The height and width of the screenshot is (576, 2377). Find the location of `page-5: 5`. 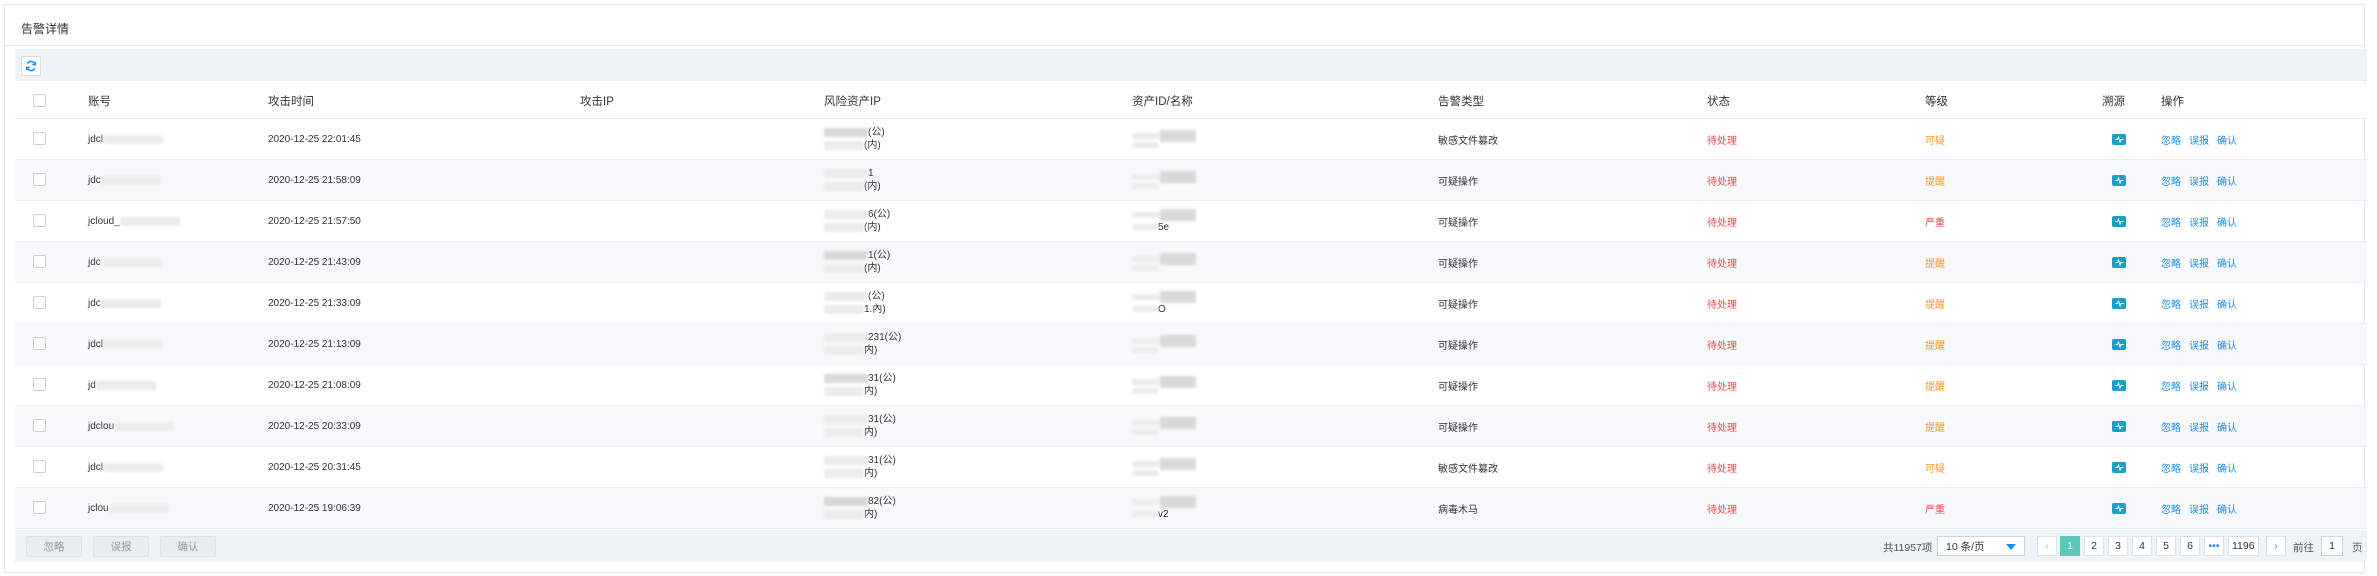

page-5: 5 is located at coordinates (2166, 546).